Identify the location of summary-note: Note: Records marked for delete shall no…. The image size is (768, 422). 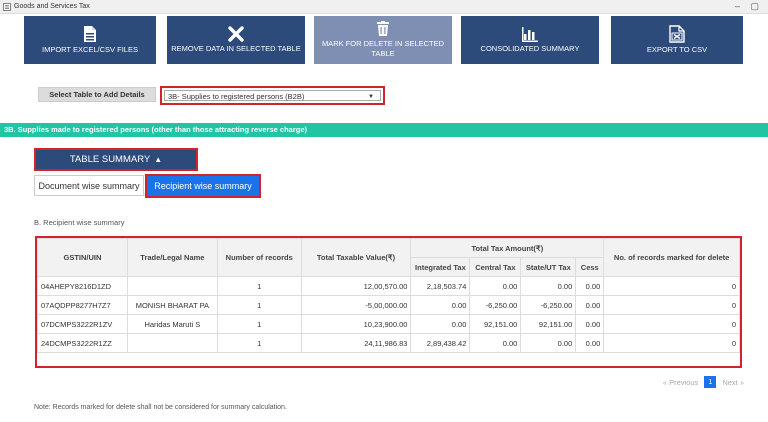
(160, 407).